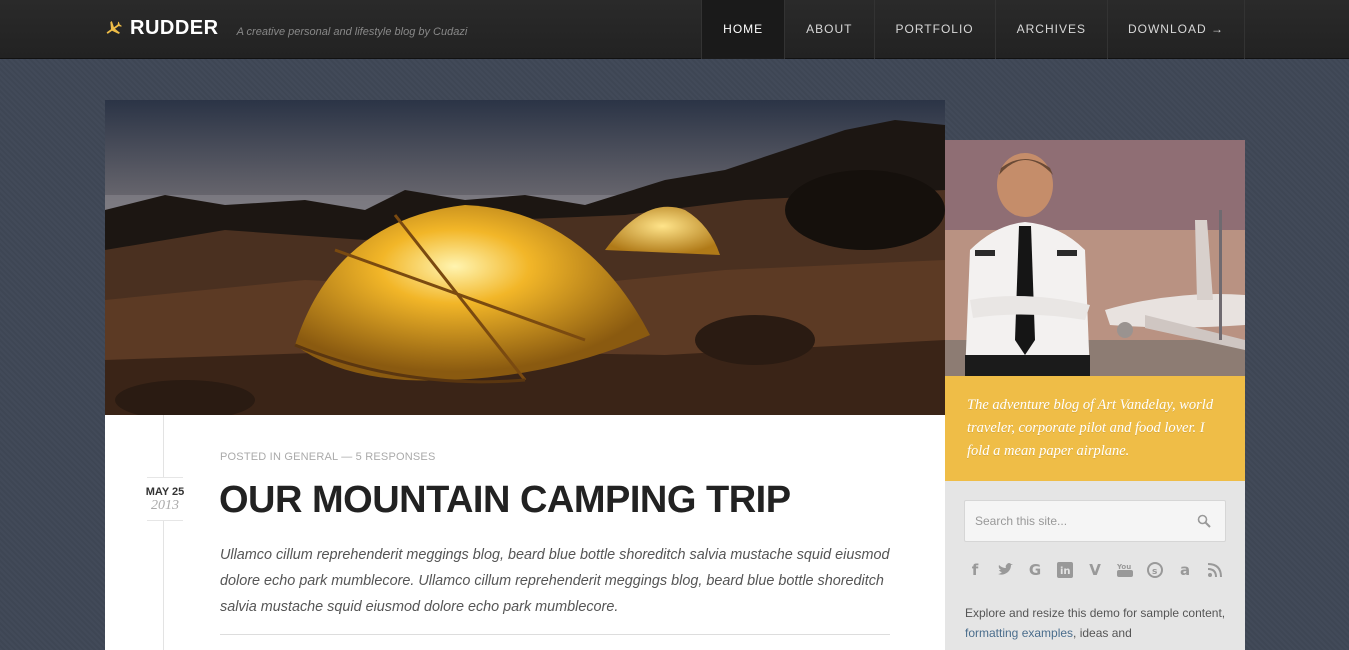 Image resolution: width=1349 pixels, height=650 pixels. What do you see at coordinates (1185, 570) in the screenshot?
I see `amazon-icon: a` at bounding box center [1185, 570].